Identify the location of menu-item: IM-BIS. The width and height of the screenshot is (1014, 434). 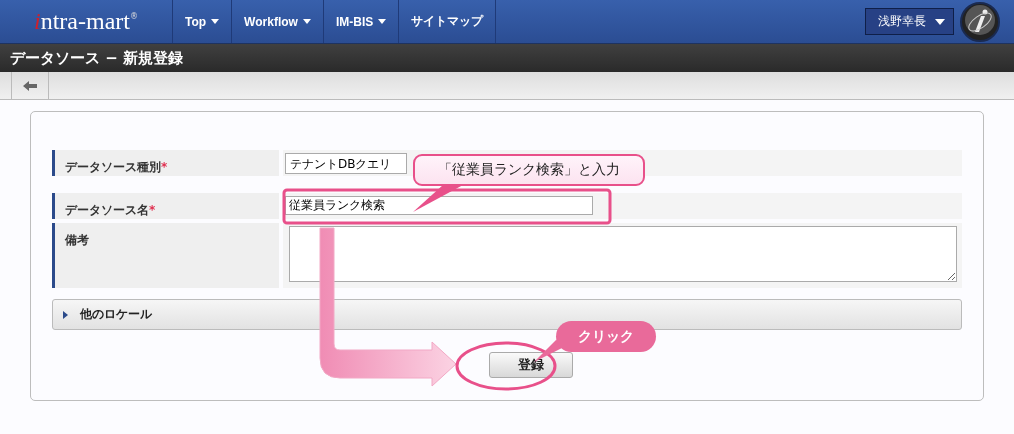
(361, 21).